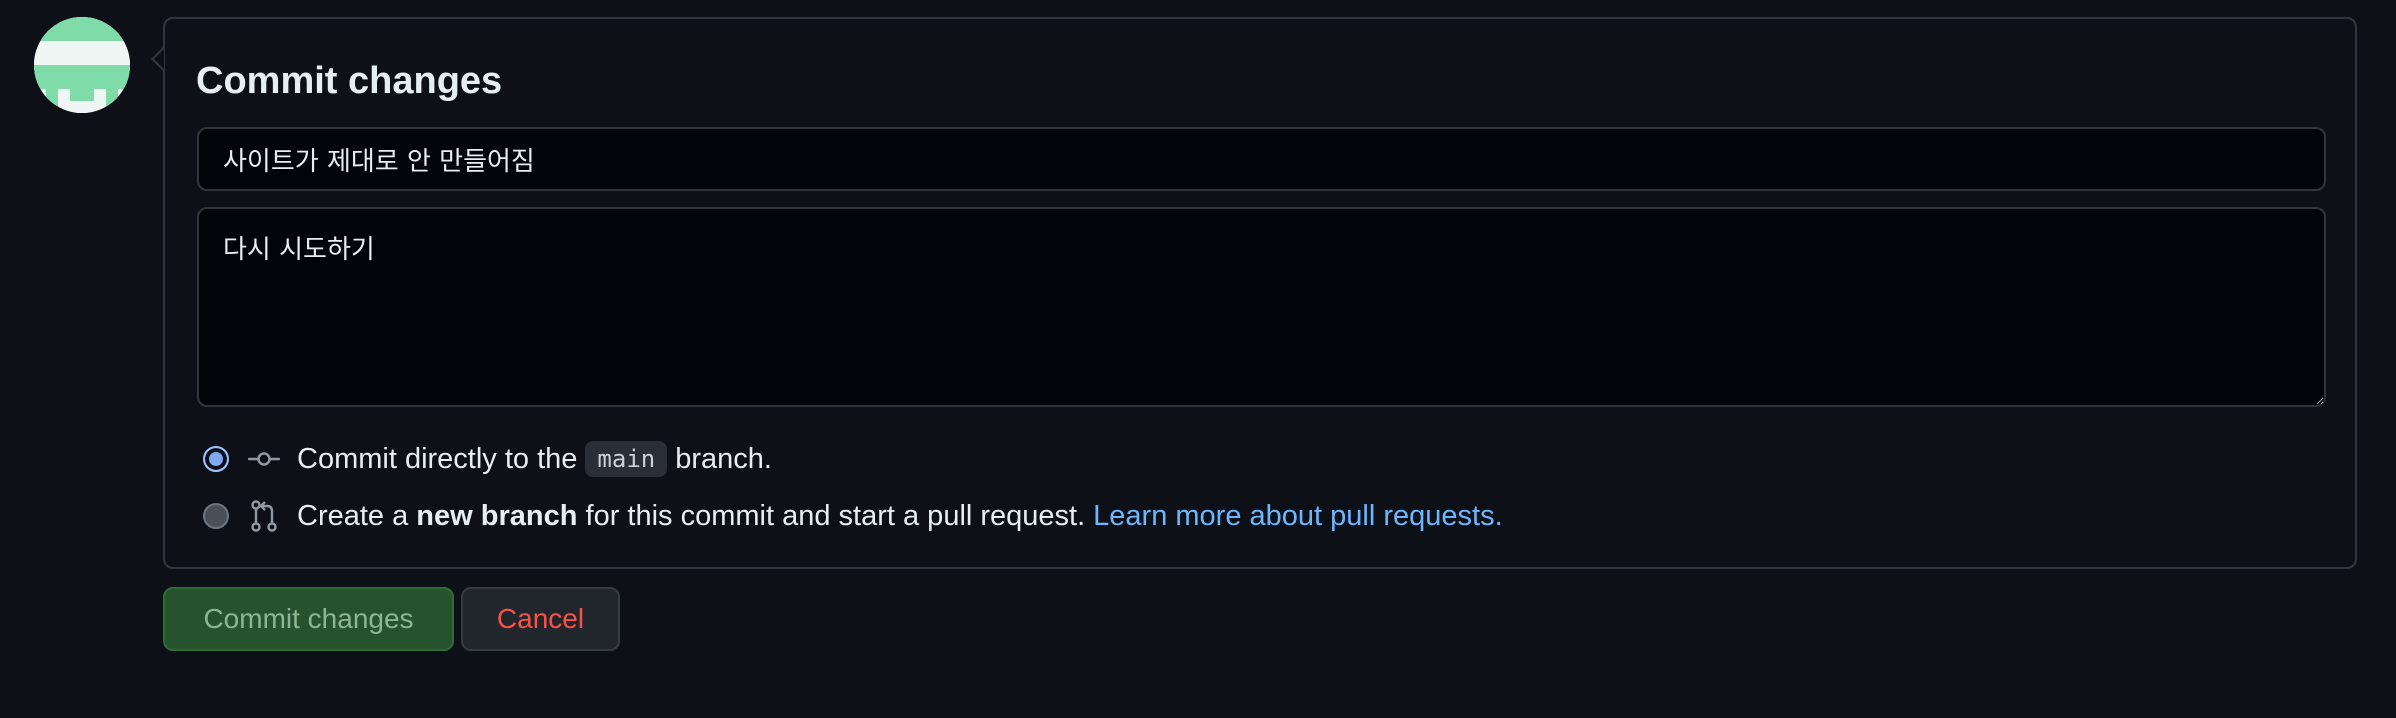 The width and height of the screenshot is (2396, 718). What do you see at coordinates (497, 515) in the screenshot?
I see `new-branch-bold: new branch` at bounding box center [497, 515].